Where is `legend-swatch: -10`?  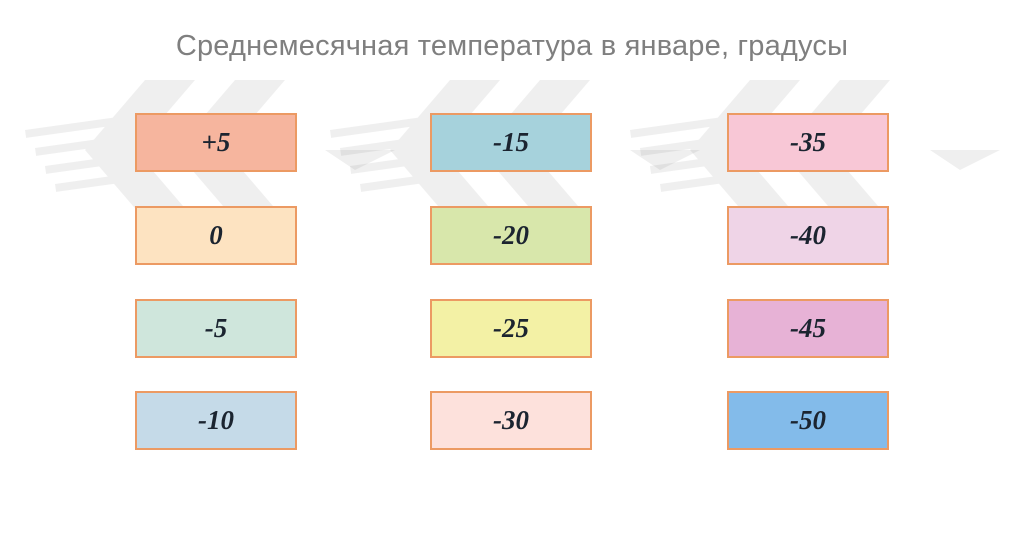 legend-swatch: -10 is located at coordinates (216, 420).